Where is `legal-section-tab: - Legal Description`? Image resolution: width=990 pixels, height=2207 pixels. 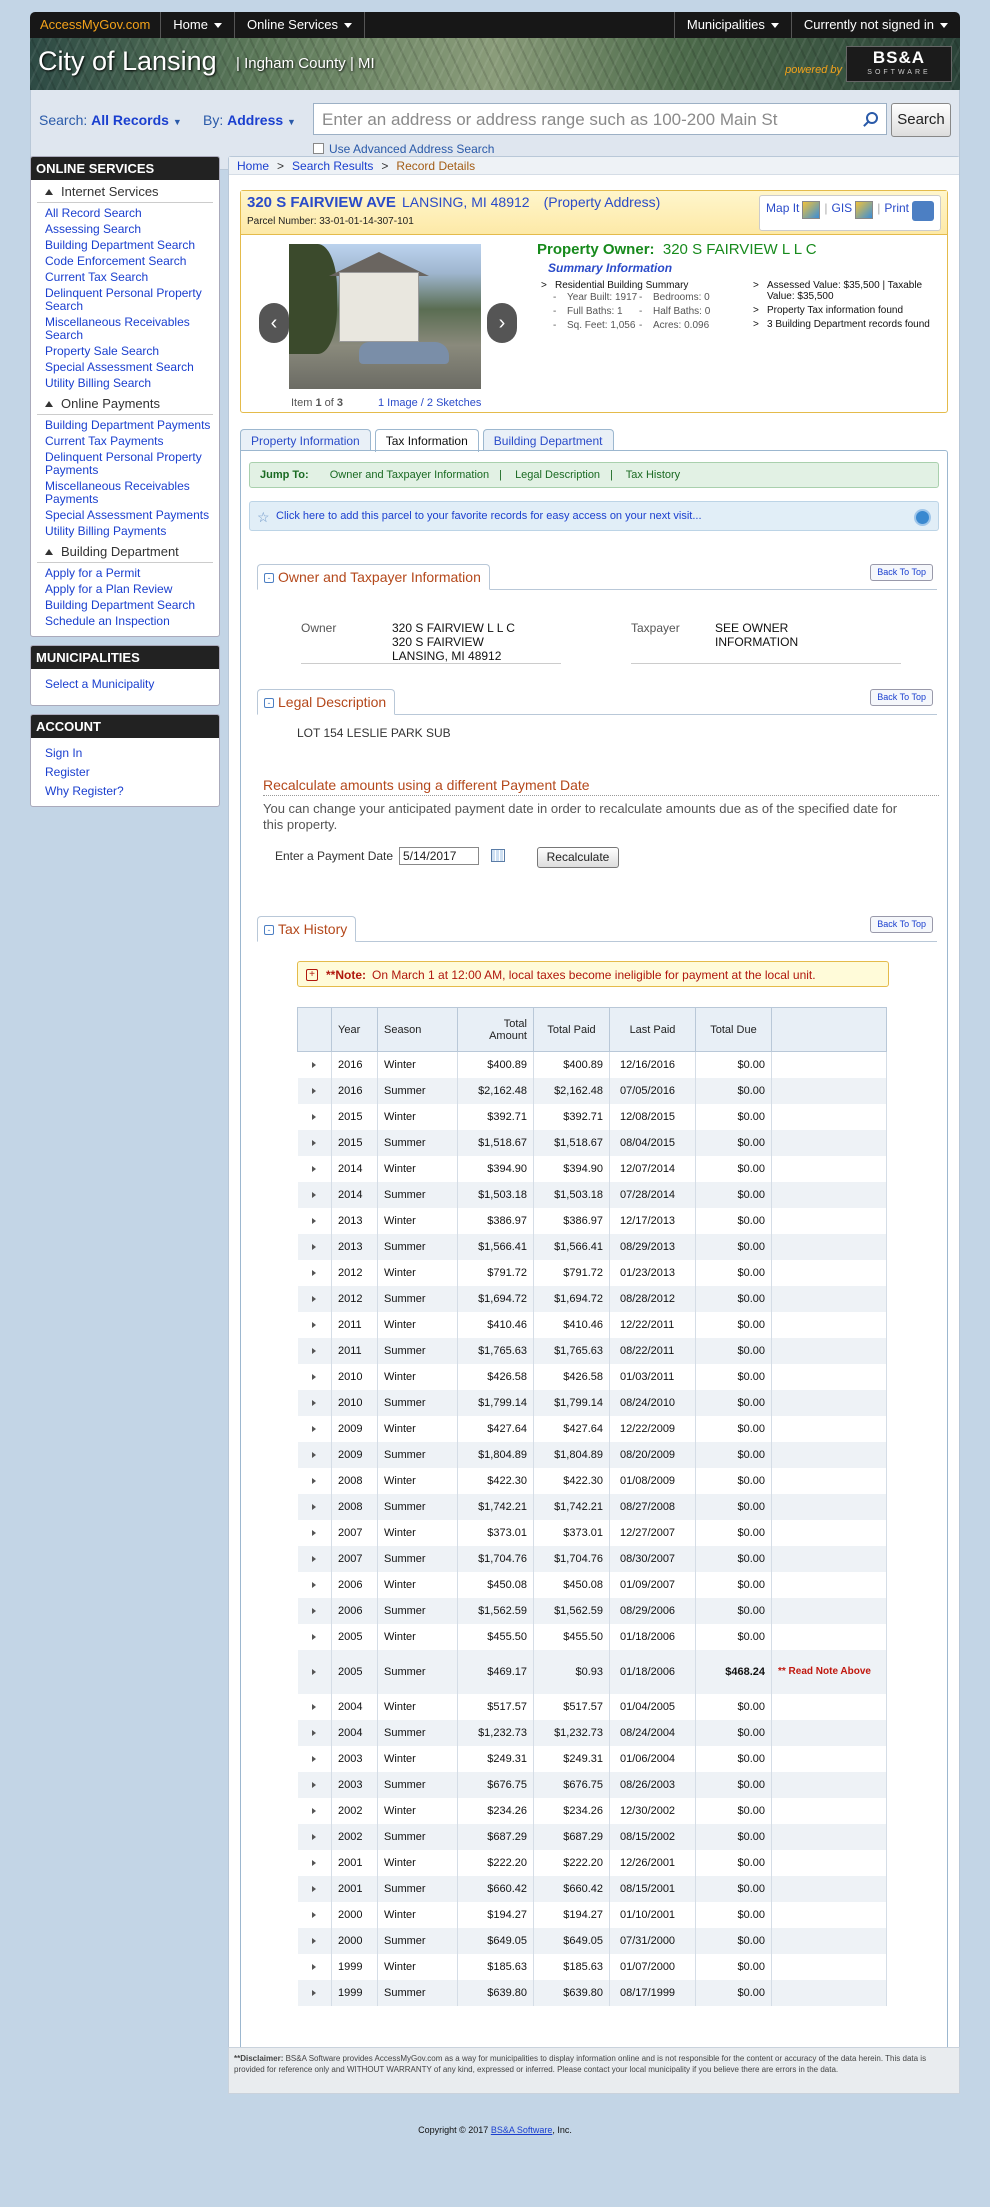
legal-section-tab: - Legal Description is located at coordinates (326, 702).